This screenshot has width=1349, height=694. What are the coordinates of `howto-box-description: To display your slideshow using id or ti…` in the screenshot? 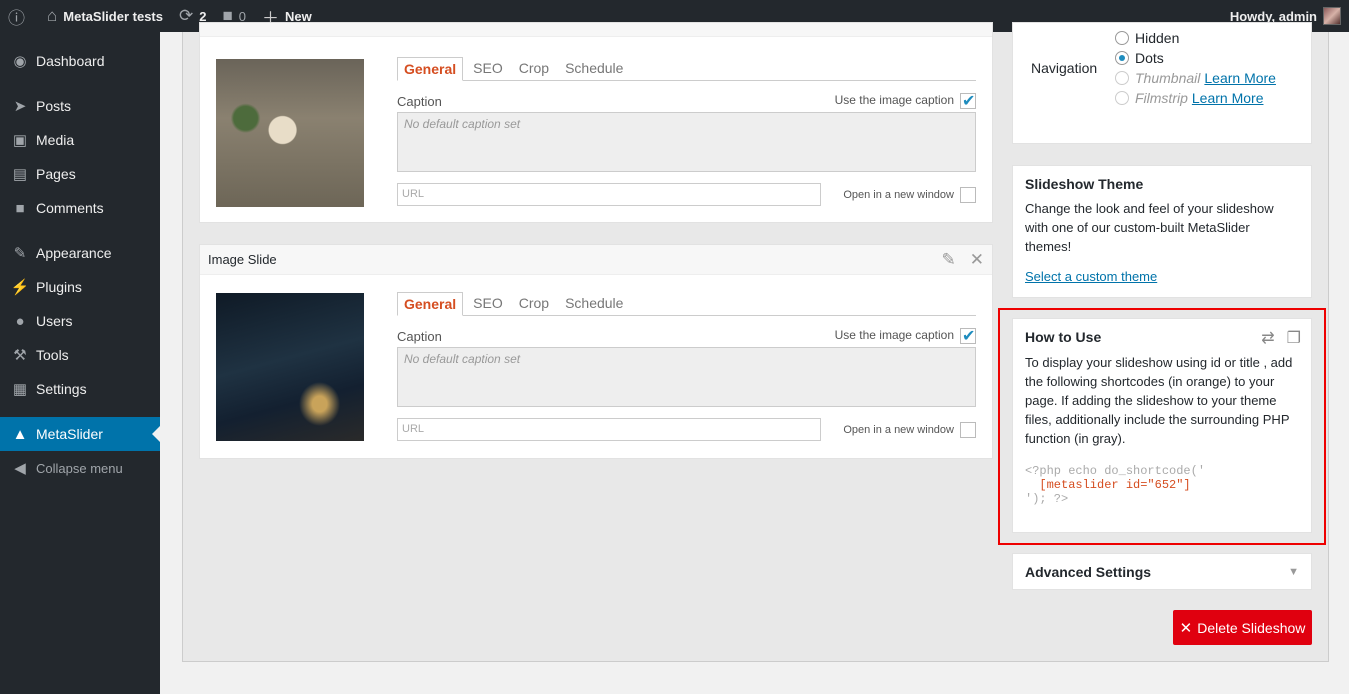 It's located at (1159, 400).